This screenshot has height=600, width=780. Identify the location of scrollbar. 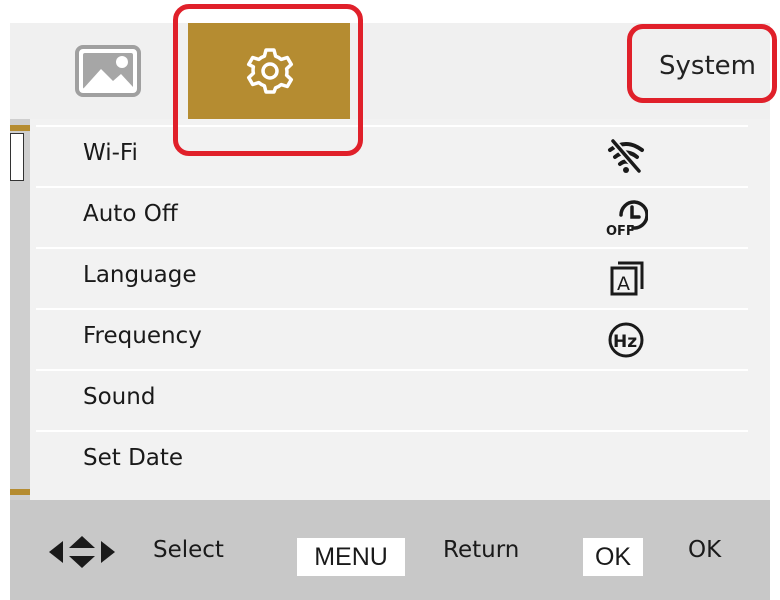
(20, 309).